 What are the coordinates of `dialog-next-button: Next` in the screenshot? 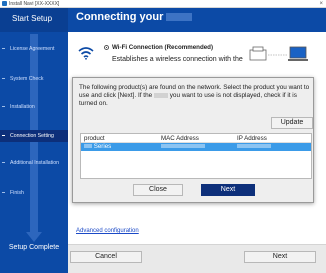 It's located at (228, 190).